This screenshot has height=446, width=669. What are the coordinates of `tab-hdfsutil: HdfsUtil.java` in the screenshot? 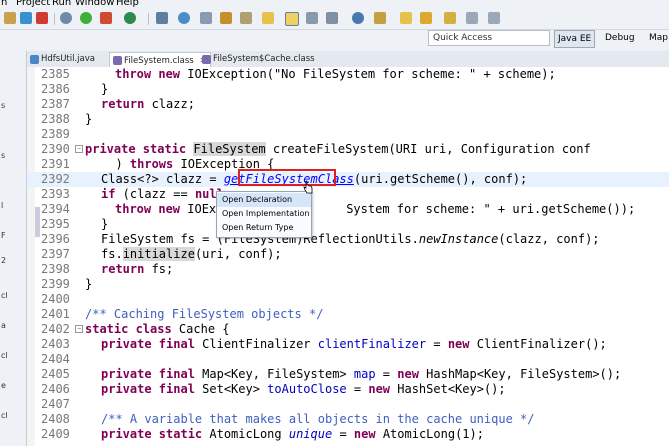 It's located at (63, 59).